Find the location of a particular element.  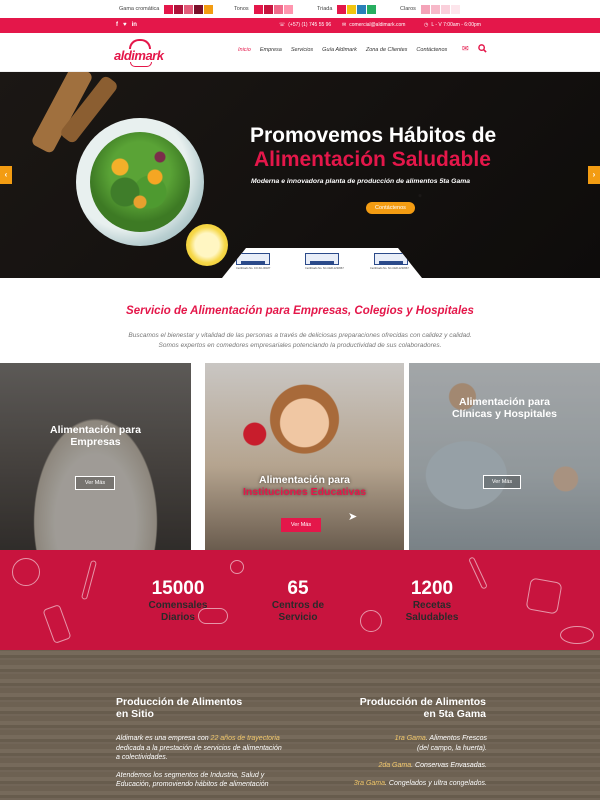

highlight-text: 1ra Gama is located at coordinates (410, 738).